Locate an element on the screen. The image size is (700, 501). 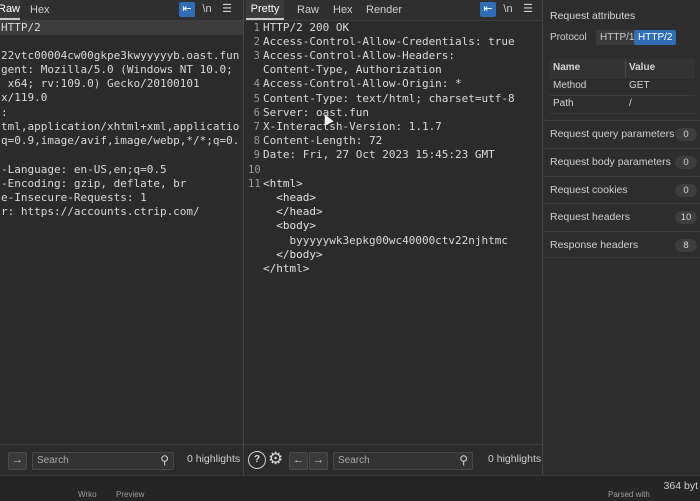
section-request-cookies: Request cookies 0 is located at coordinates (621, 189).